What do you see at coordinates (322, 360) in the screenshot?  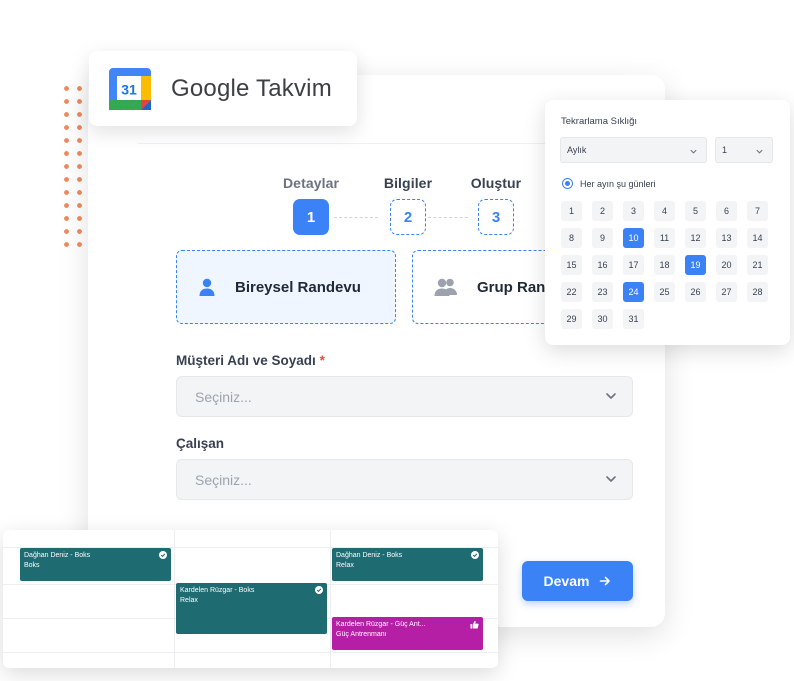 I see `required-mark: *` at bounding box center [322, 360].